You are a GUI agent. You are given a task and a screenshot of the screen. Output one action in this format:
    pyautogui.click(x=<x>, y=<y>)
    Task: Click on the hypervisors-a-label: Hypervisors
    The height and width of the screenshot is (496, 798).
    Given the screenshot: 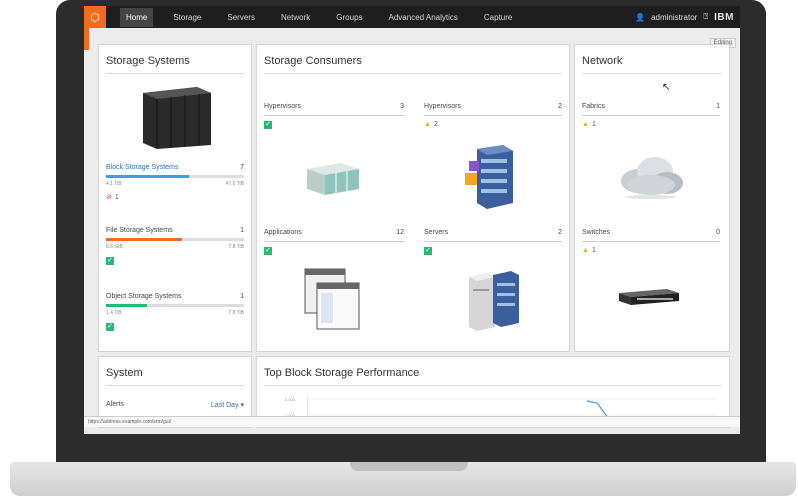 What is the action you would take?
    pyautogui.click(x=282, y=106)
    